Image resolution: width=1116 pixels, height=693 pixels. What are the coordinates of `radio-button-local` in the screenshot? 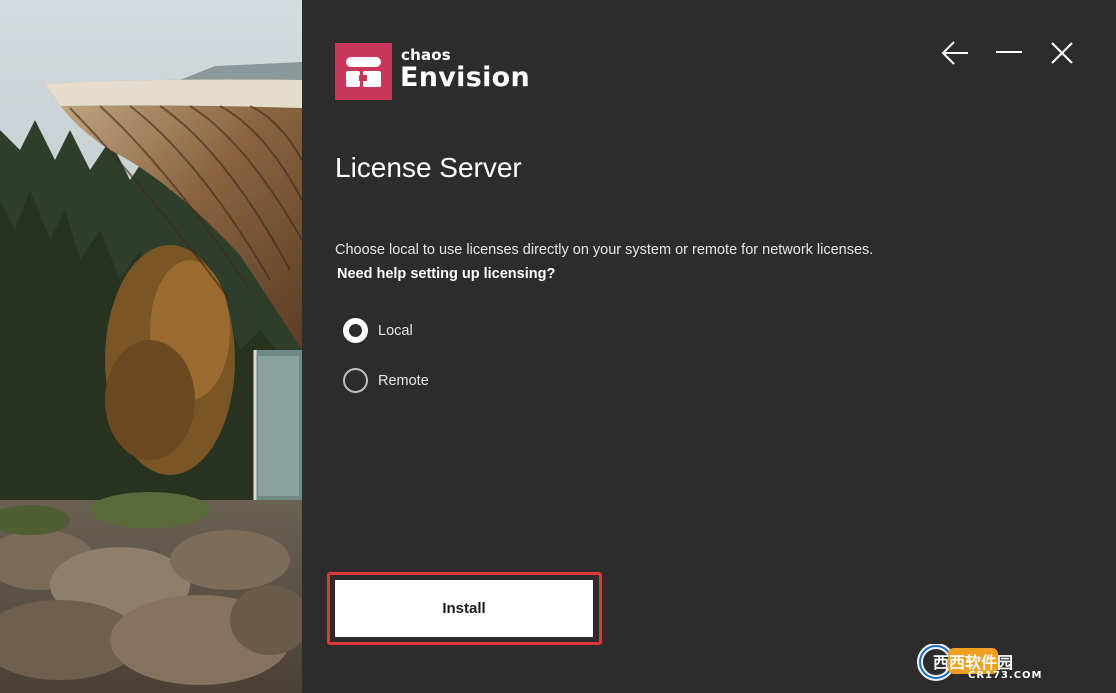 It's located at (355, 330).